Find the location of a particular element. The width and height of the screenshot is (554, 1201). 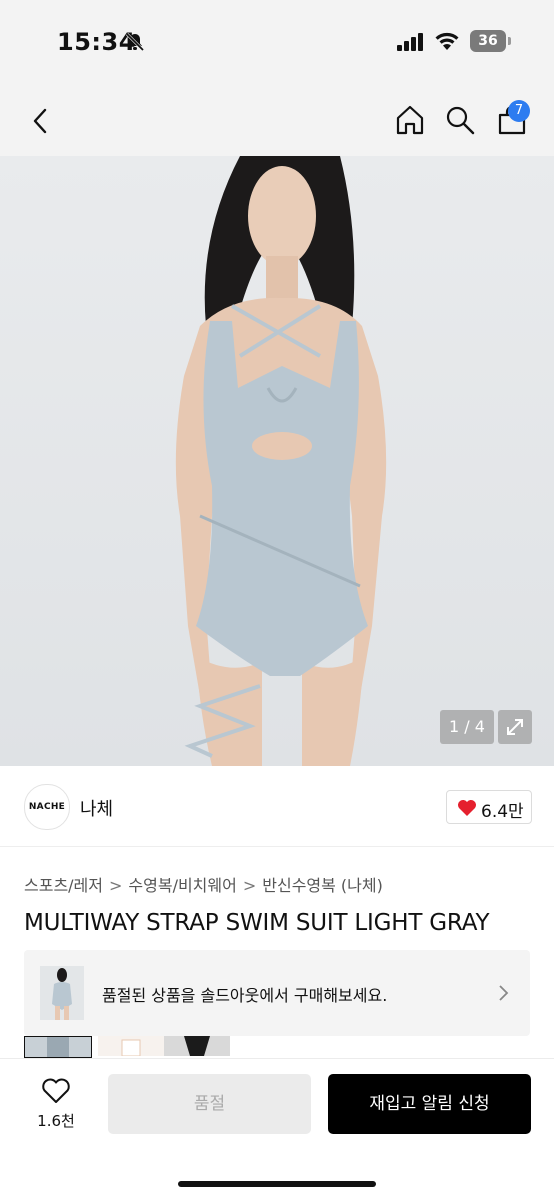

home-icon is located at coordinates (410, 120).